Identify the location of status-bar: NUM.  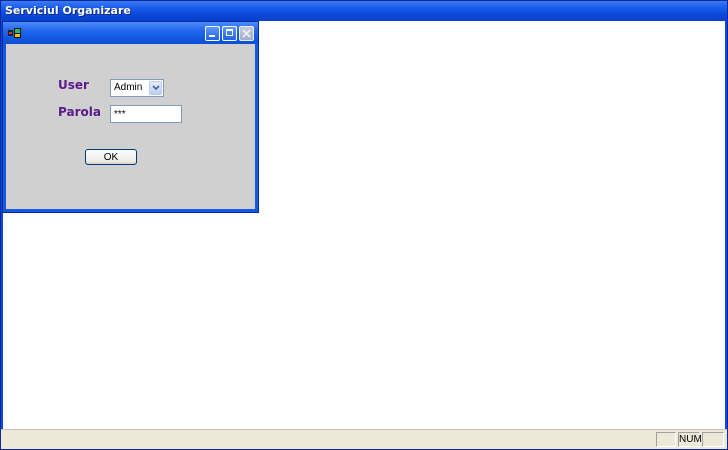
(364, 439).